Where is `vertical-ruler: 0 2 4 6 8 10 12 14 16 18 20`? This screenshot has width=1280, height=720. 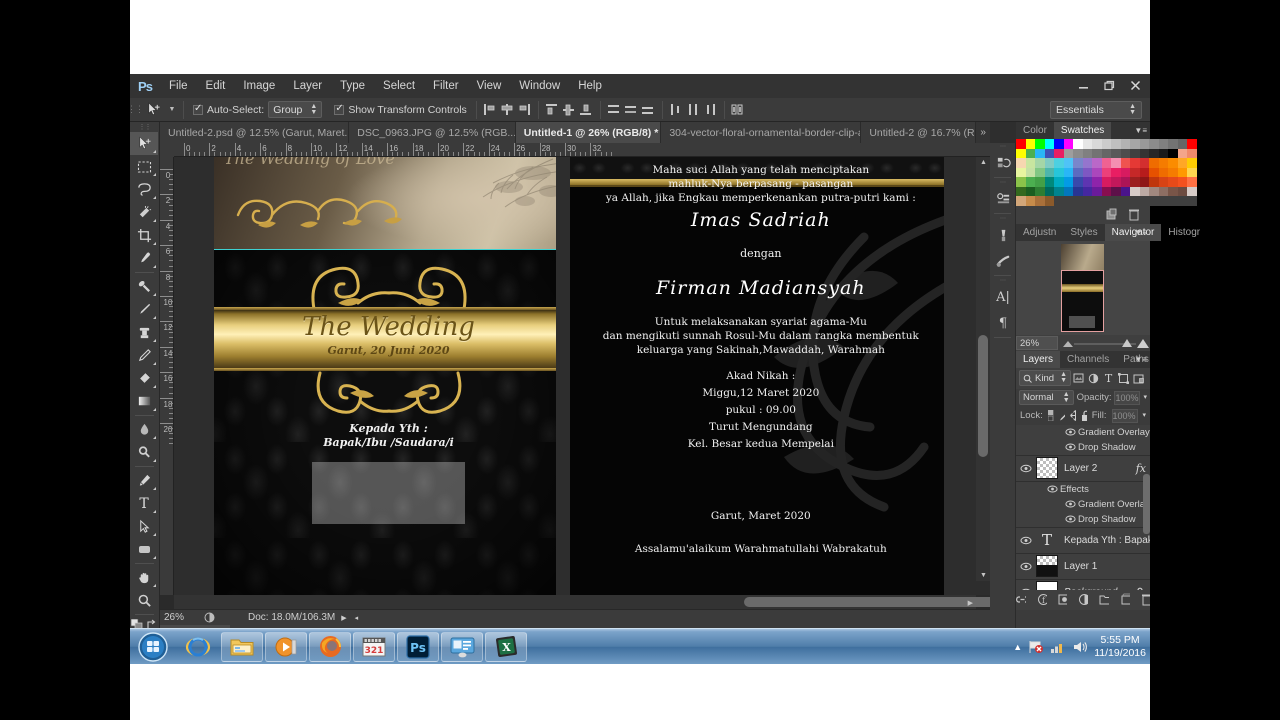
vertical-ruler: 0 2 4 6 8 10 12 14 16 18 20 is located at coordinates (167, 376).